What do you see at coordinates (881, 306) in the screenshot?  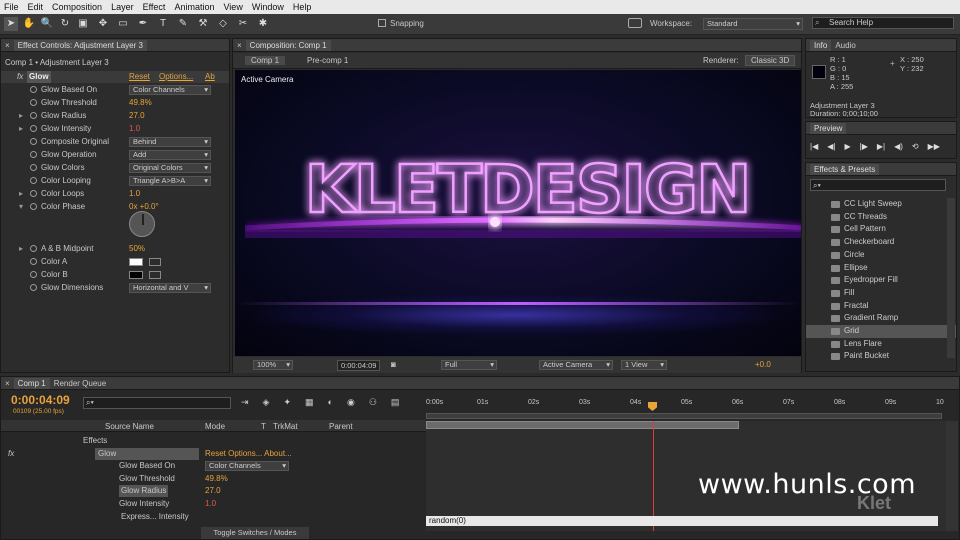 I see `effect-item: Fractal` at bounding box center [881, 306].